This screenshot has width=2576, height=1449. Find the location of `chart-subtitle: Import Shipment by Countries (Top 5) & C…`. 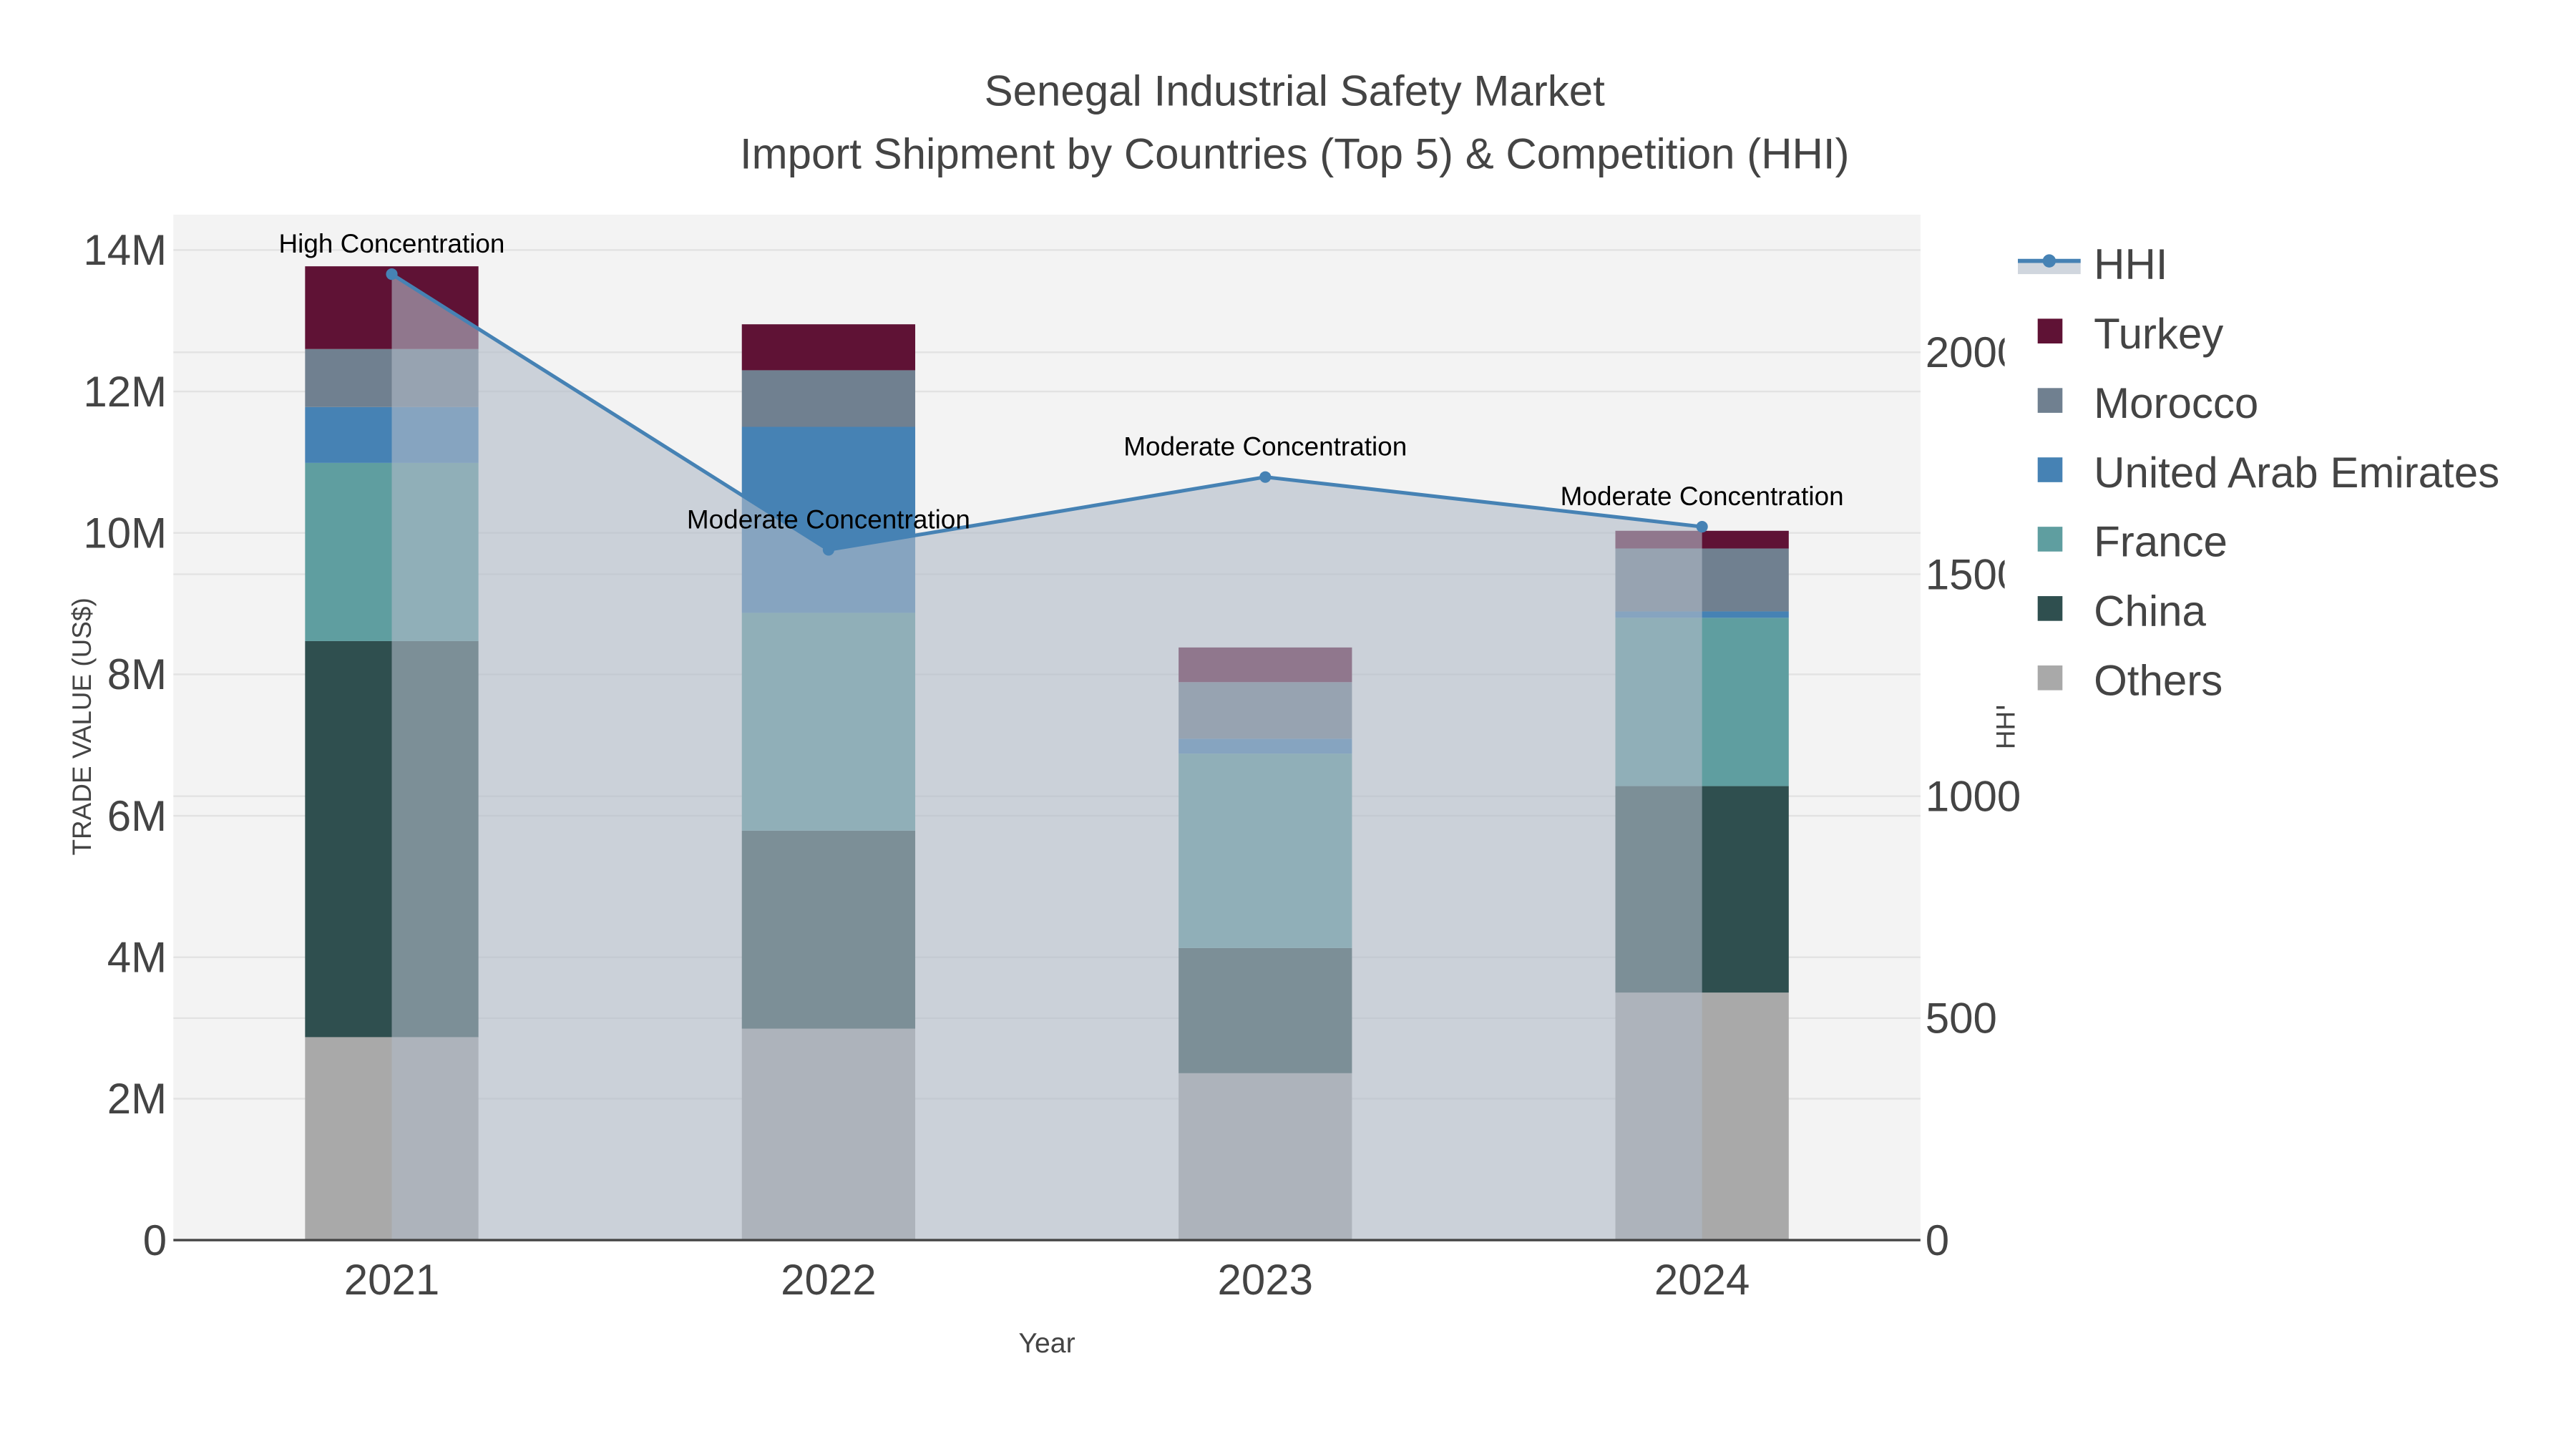

chart-subtitle: Import Shipment by Countries (Top 5) & C… is located at coordinates (1295, 153).